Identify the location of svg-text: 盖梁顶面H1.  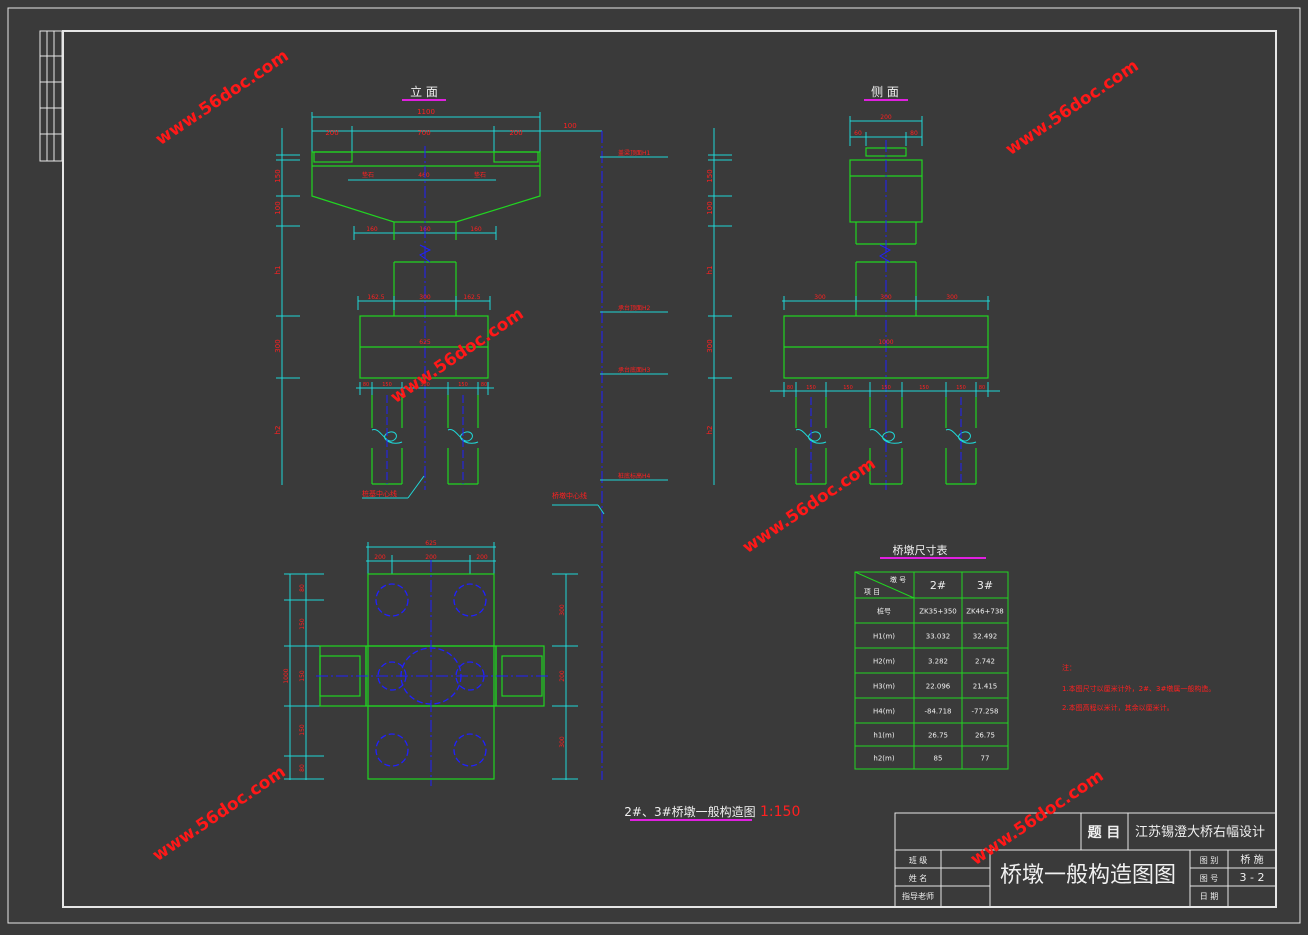
(634, 153).